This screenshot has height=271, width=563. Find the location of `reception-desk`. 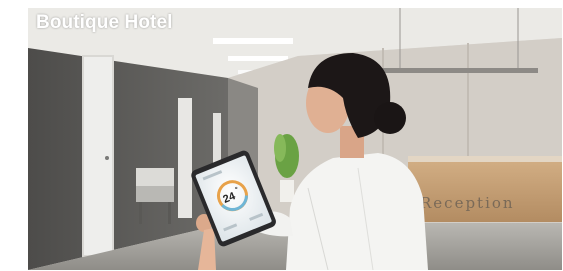

reception-desk is located at coordinates (485, 191).